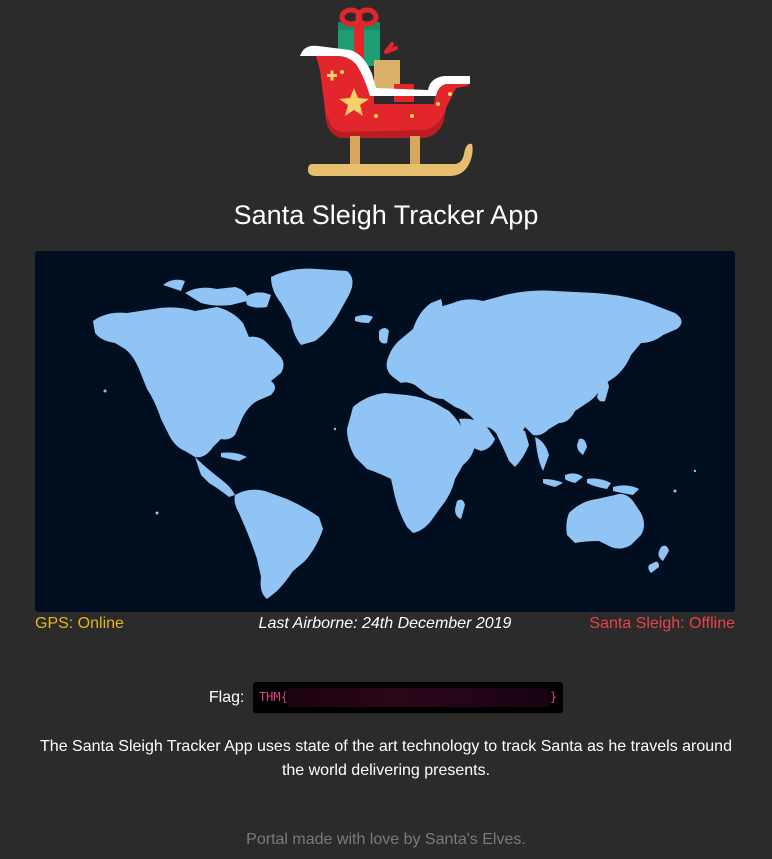 This screenshot has height=859, width=772. I want to click on flag-value: THM{}, so click(408, 697).